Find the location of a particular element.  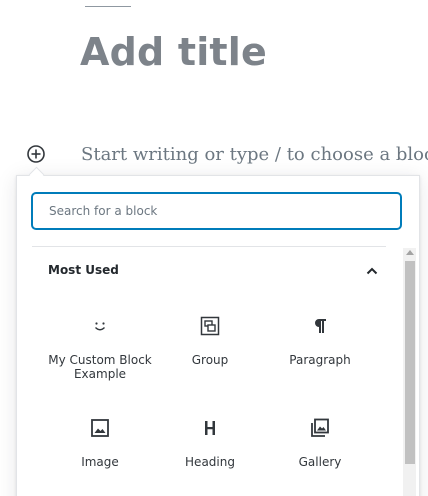

smiley-icon is located at coordinates (100, 326).